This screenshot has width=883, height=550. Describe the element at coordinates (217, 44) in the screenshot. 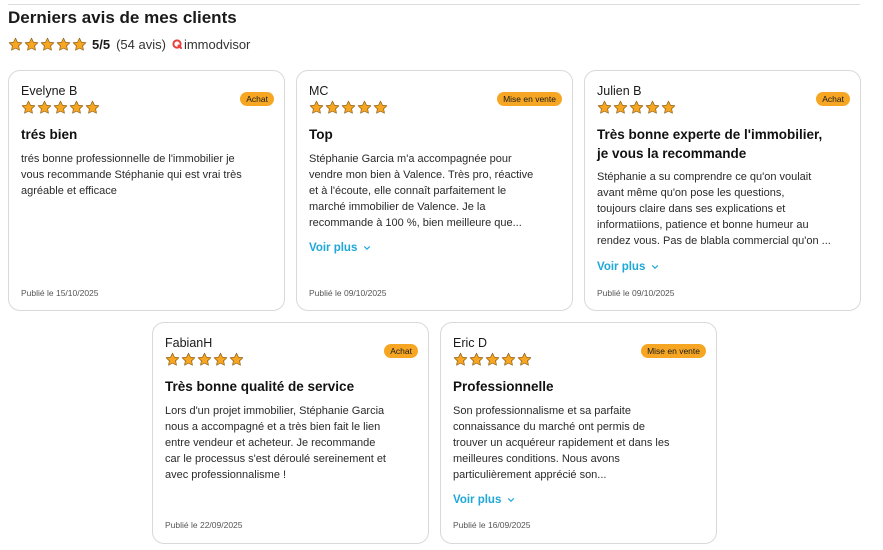

I see `brand-name: immodvisor` at that location.